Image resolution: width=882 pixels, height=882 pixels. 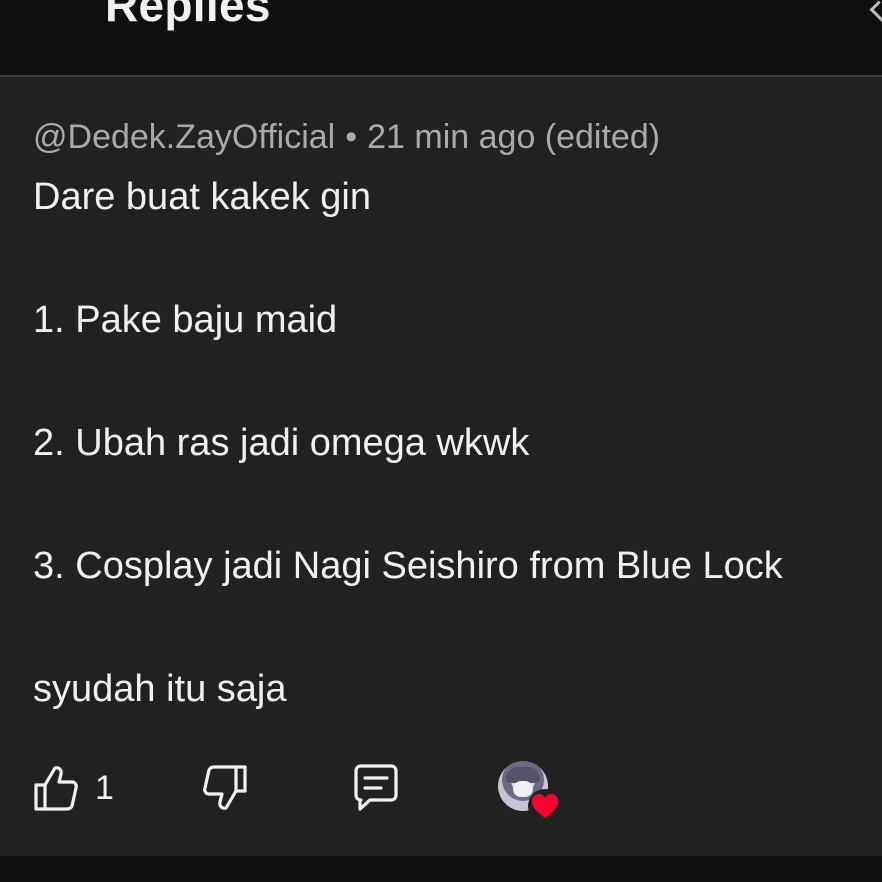 I want to click on reply-button, so click(x=376, y=788).